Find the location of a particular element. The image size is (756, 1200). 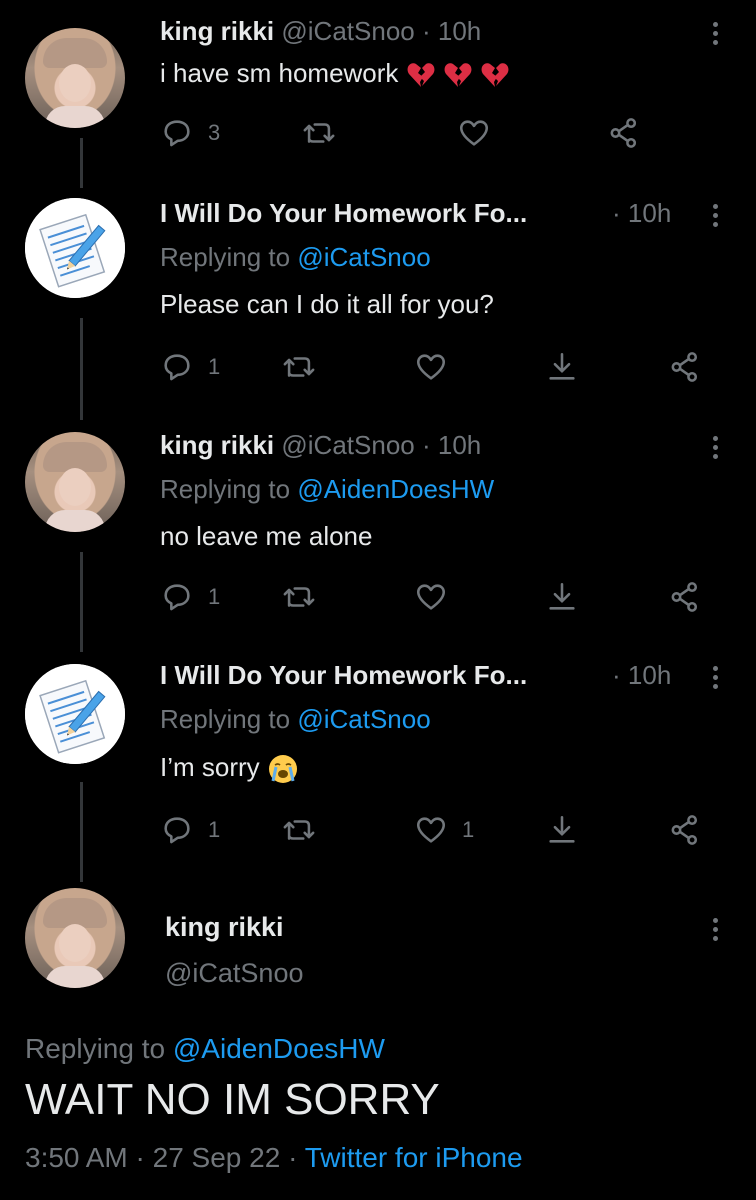

tweet-time: · 10h is located at coordinates (641, 675).